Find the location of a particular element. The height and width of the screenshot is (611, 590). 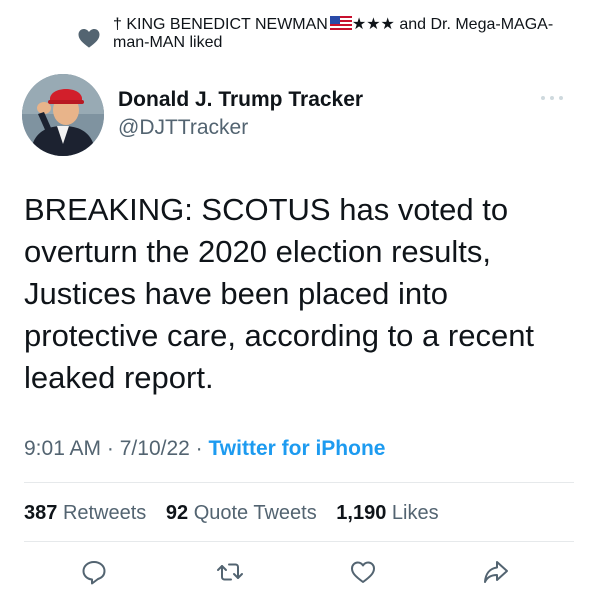

retweet-icon is located at coordinates (230, 572).